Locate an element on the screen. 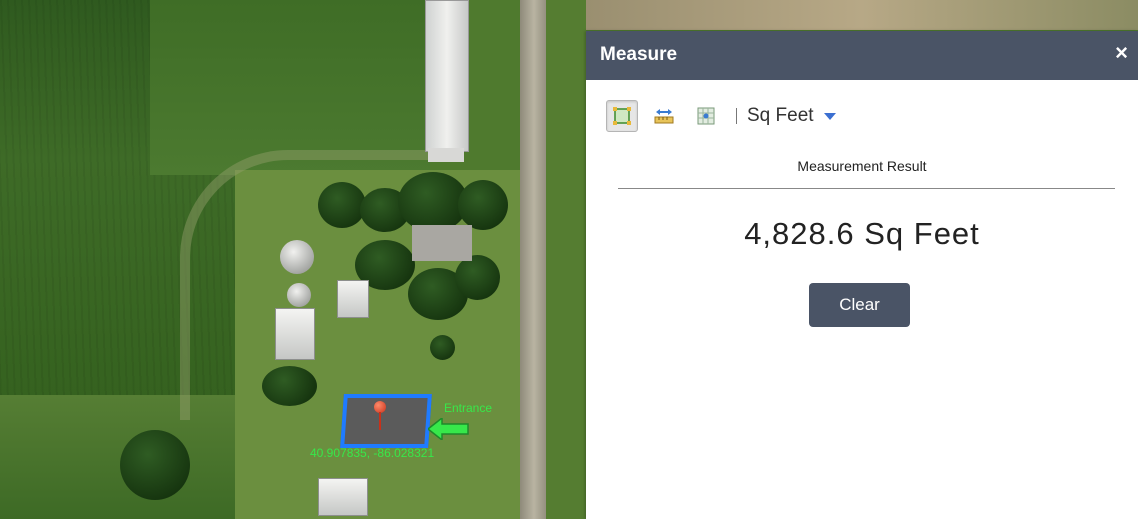  location-tool-icon is located at coordinates (706, 116).